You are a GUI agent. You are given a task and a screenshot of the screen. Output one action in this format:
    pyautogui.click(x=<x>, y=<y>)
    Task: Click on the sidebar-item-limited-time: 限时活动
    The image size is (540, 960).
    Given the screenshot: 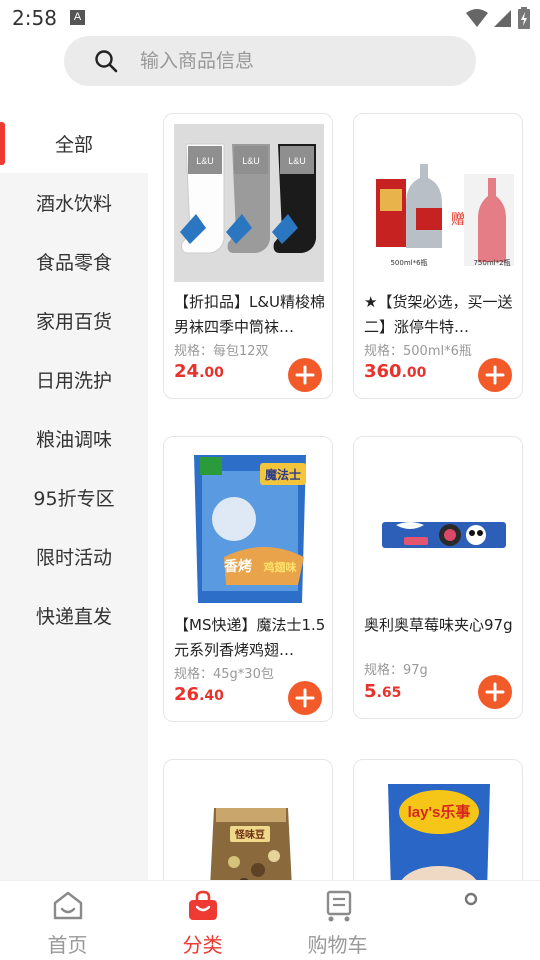 What is the action you would take?
    pyautogui.click(x=74, y=556)
    